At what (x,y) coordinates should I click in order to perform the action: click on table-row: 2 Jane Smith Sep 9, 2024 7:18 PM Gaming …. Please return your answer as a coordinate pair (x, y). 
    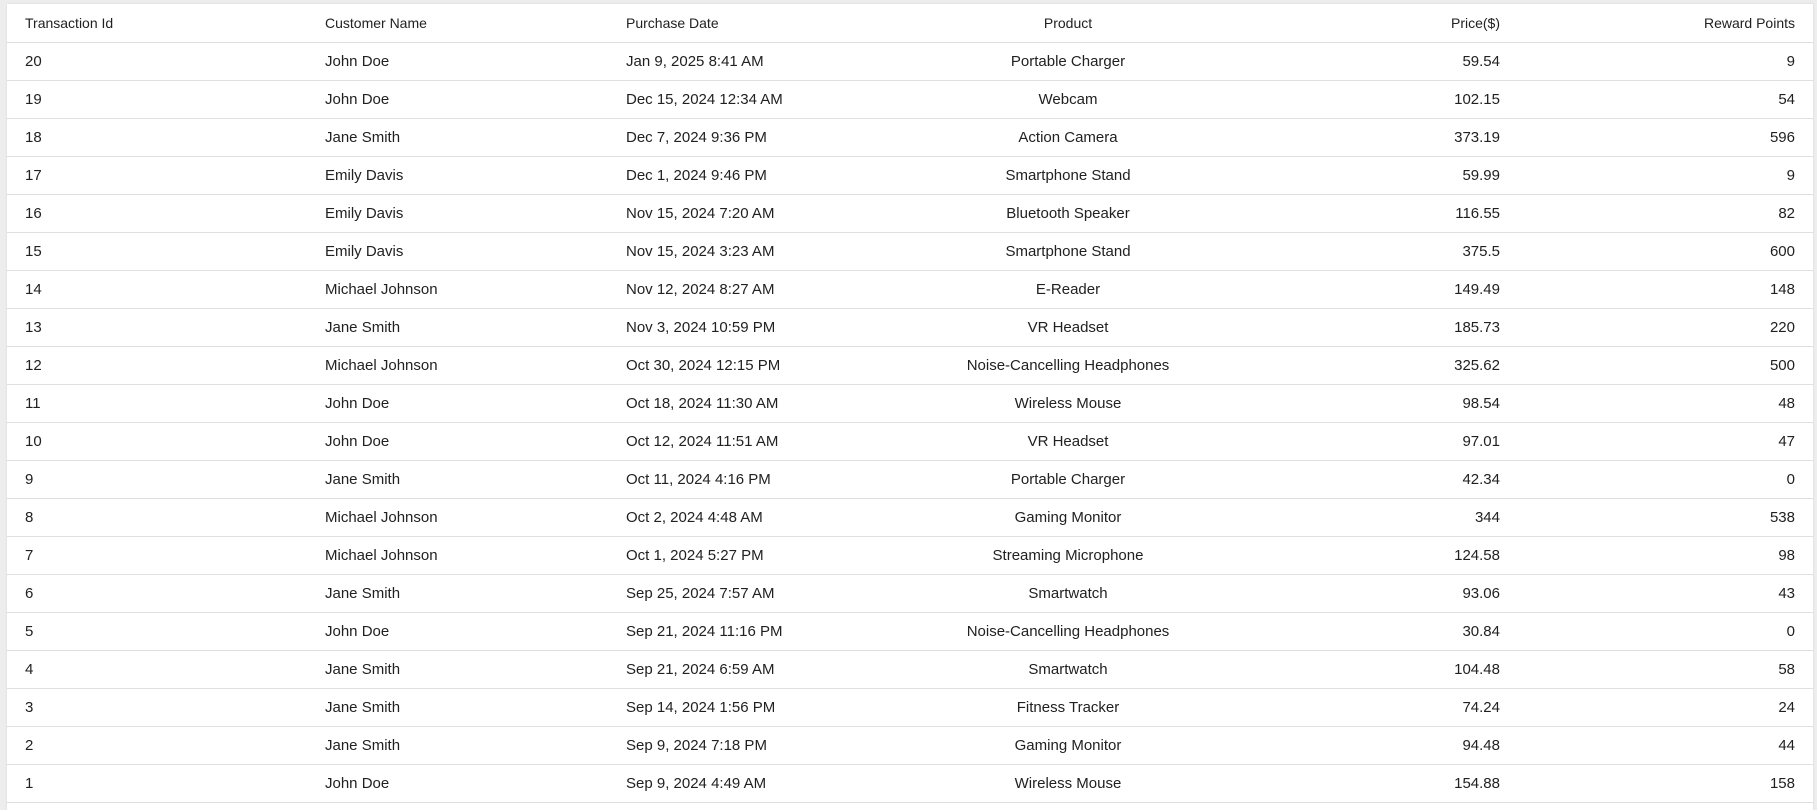
    Looking at the image, I should click on (910, 745).